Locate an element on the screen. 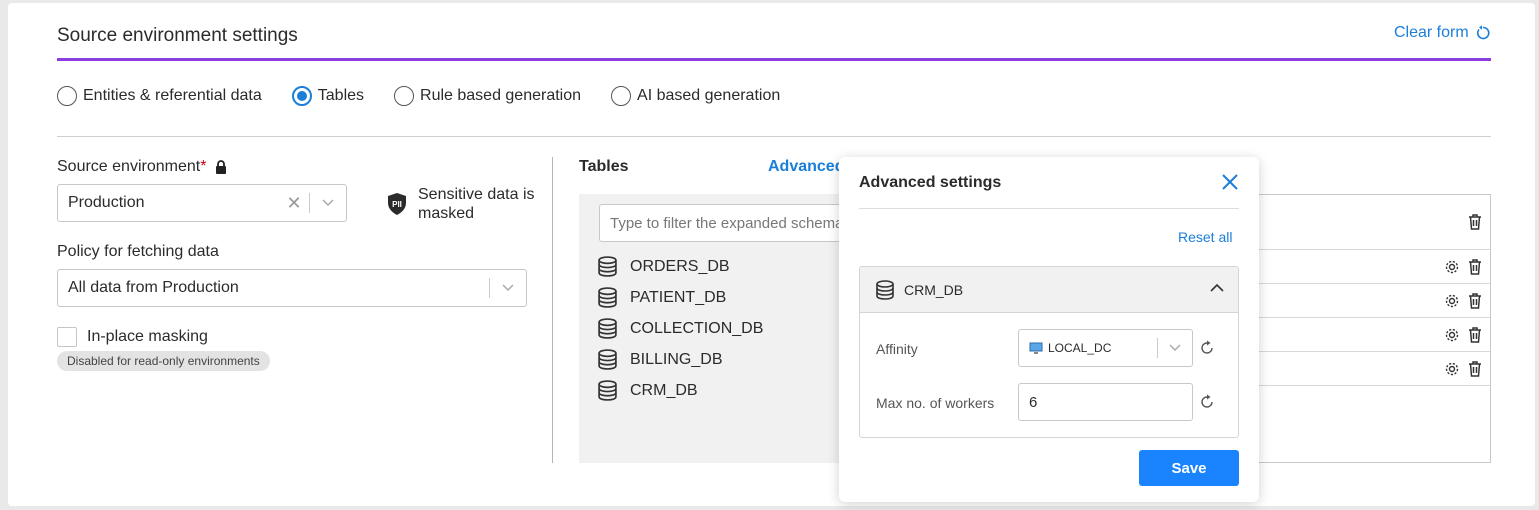  close-icon is located at coordinates (1230, 182).